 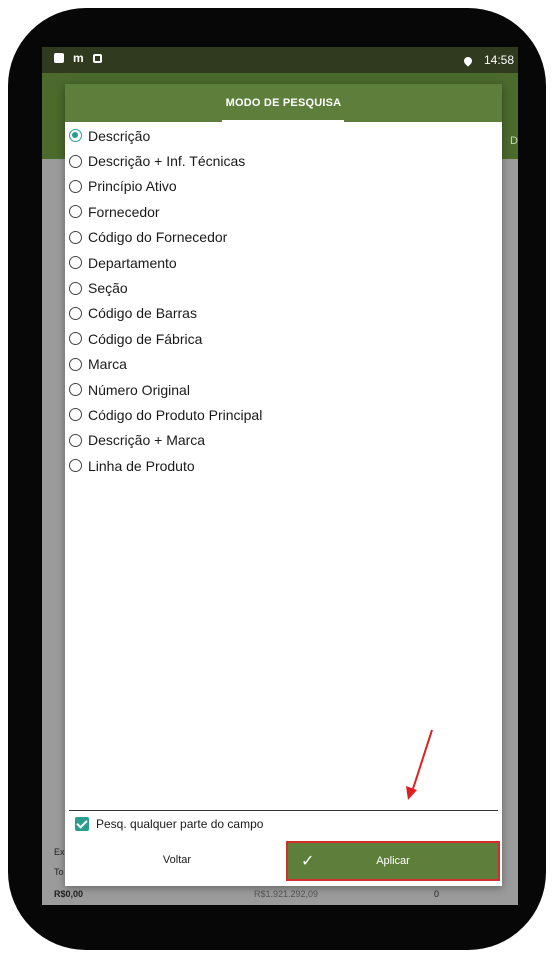 What do you see at coordinates (167, 161) in the screenshot?
I see `option-label: Descrição + Inf. Técnicas` at bounding box center [167, 161].